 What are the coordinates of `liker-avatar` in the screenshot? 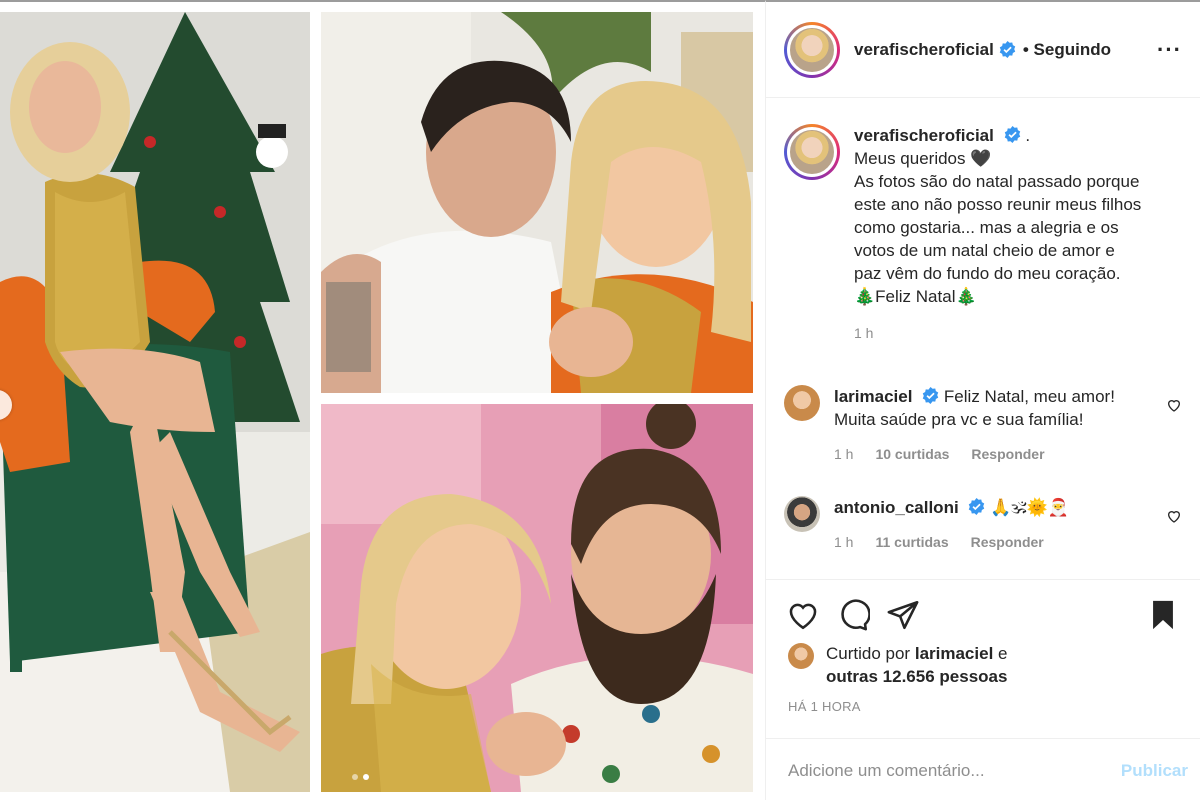 It's located at (801, 656).